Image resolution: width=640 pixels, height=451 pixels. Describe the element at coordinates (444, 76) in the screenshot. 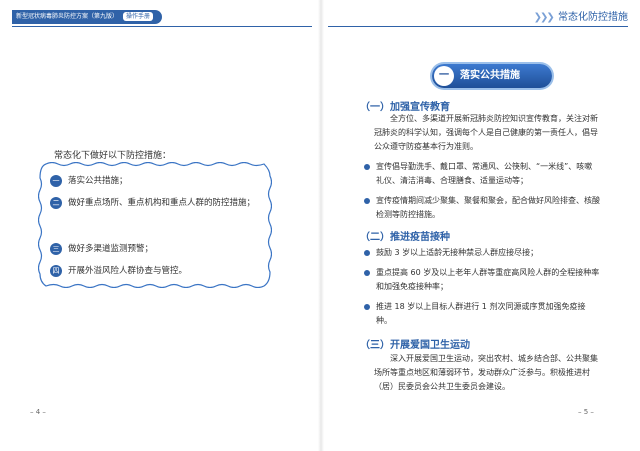

I see `badge-number: 一` at that location.